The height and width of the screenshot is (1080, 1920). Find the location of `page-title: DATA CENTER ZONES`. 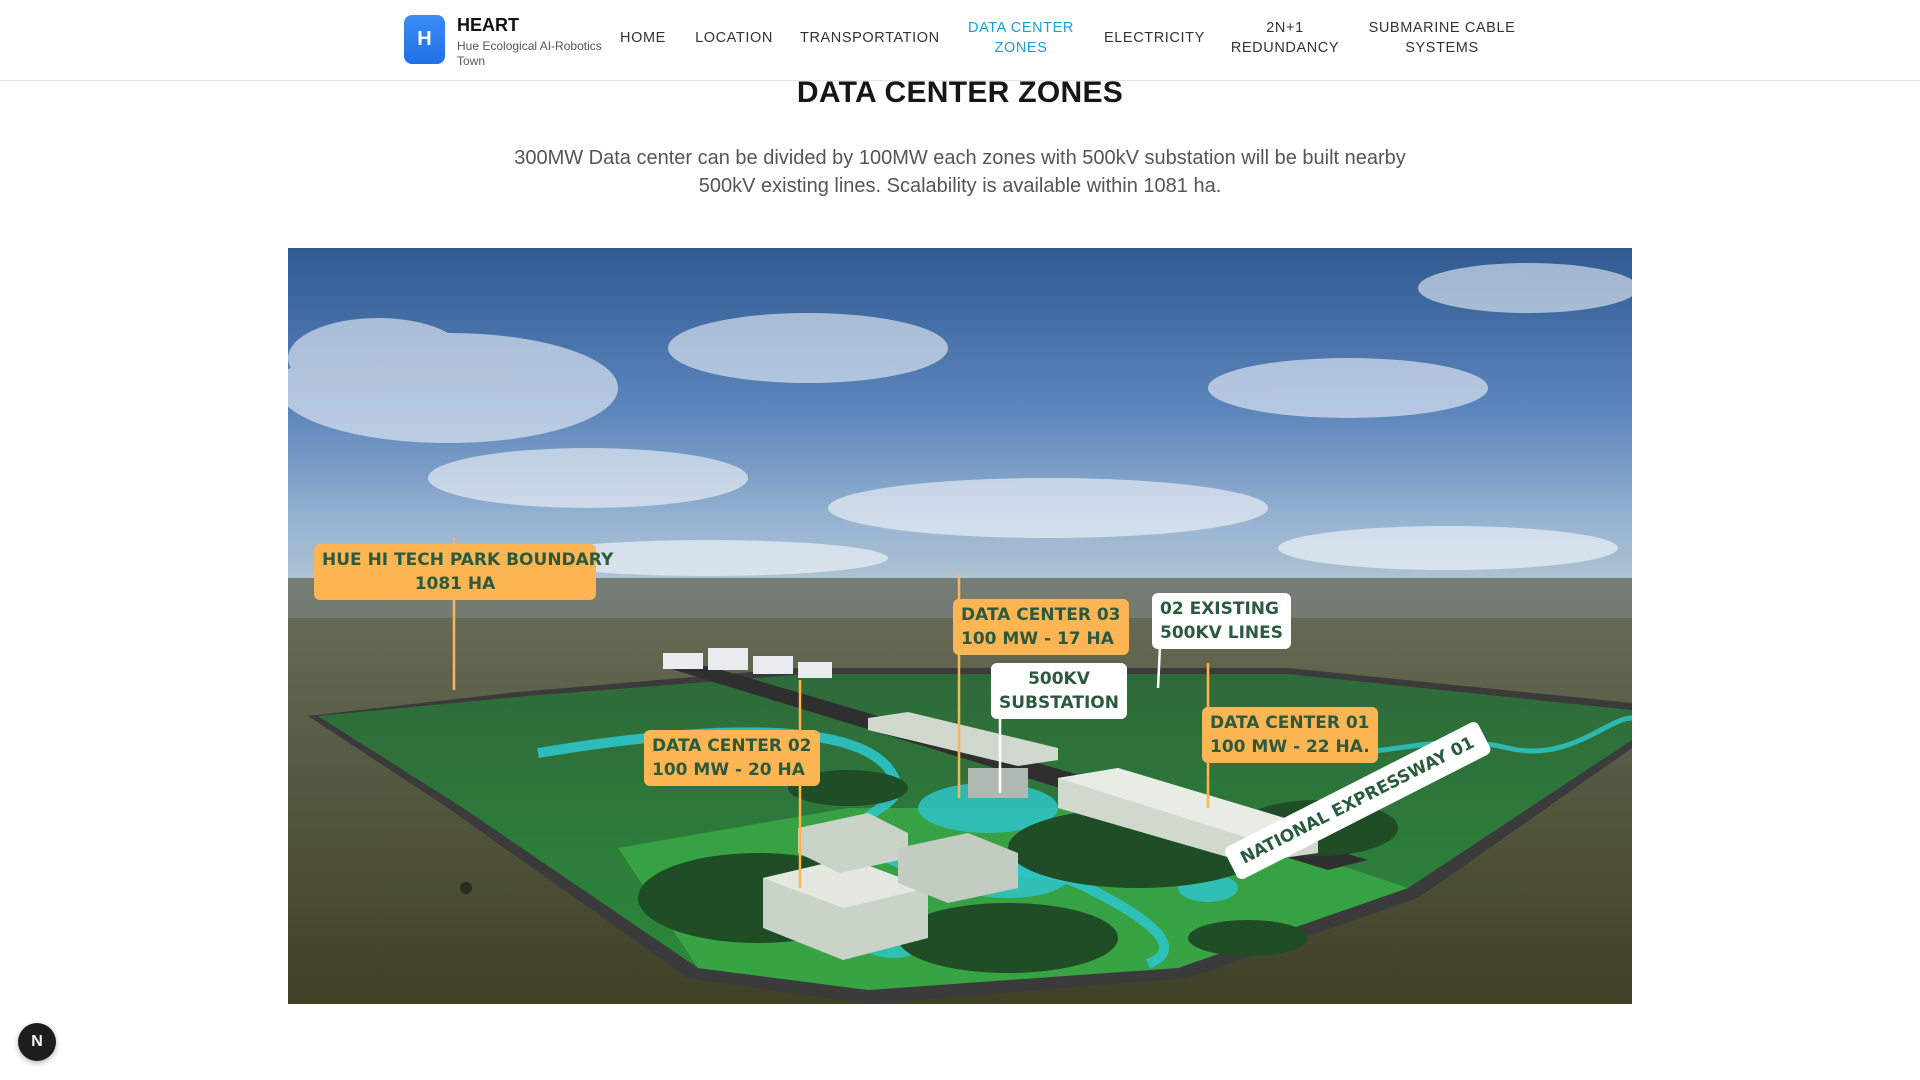

page-title: DATA CENTER ZONES is located at coordinates (960, 92).